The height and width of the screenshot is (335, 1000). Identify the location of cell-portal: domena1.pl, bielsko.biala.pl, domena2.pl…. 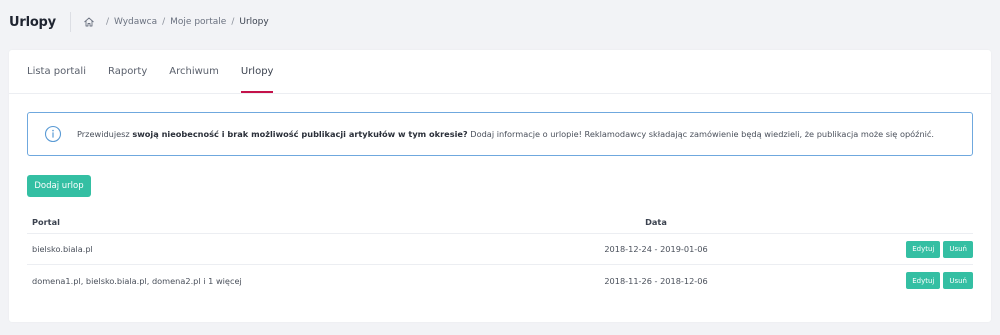
(137, 280).